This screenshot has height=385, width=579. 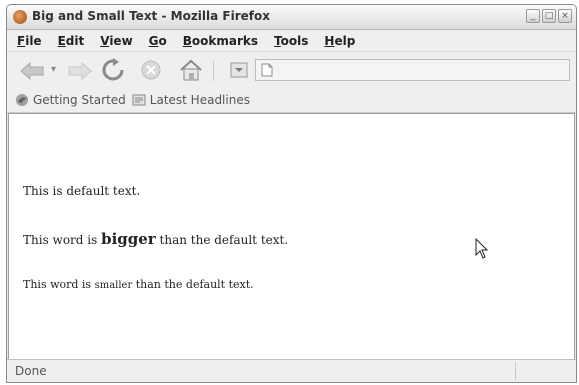 What do you see at coordinates (59, 284) in the screenshot?
I see `smaller-line-prefix: This word is` at bounding box center [59, 284].